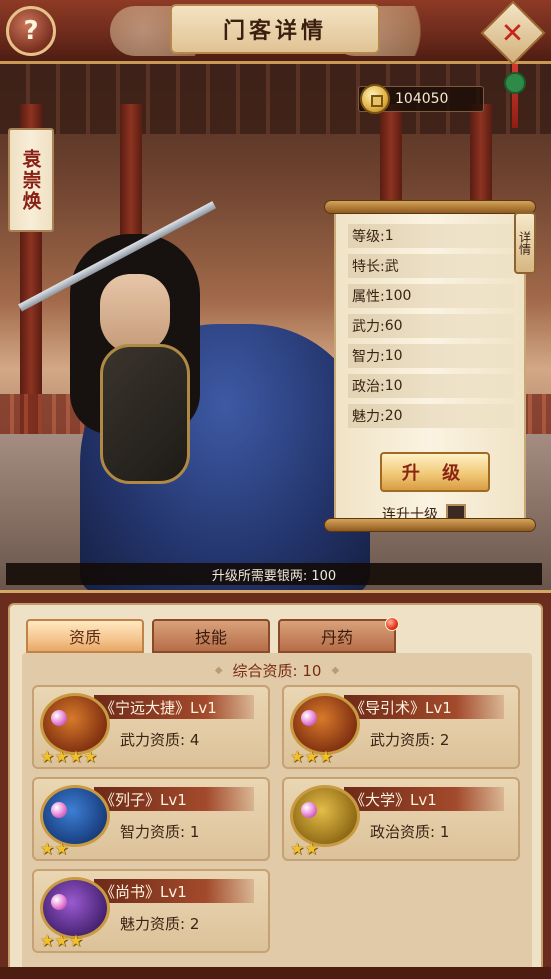 Image resolution: width=551 pixels, height=979 pixels. Describe the element at coordinates (424, 707) in the screenshot. I see `skill-book-name: 《导引术》Lv1` at that location.